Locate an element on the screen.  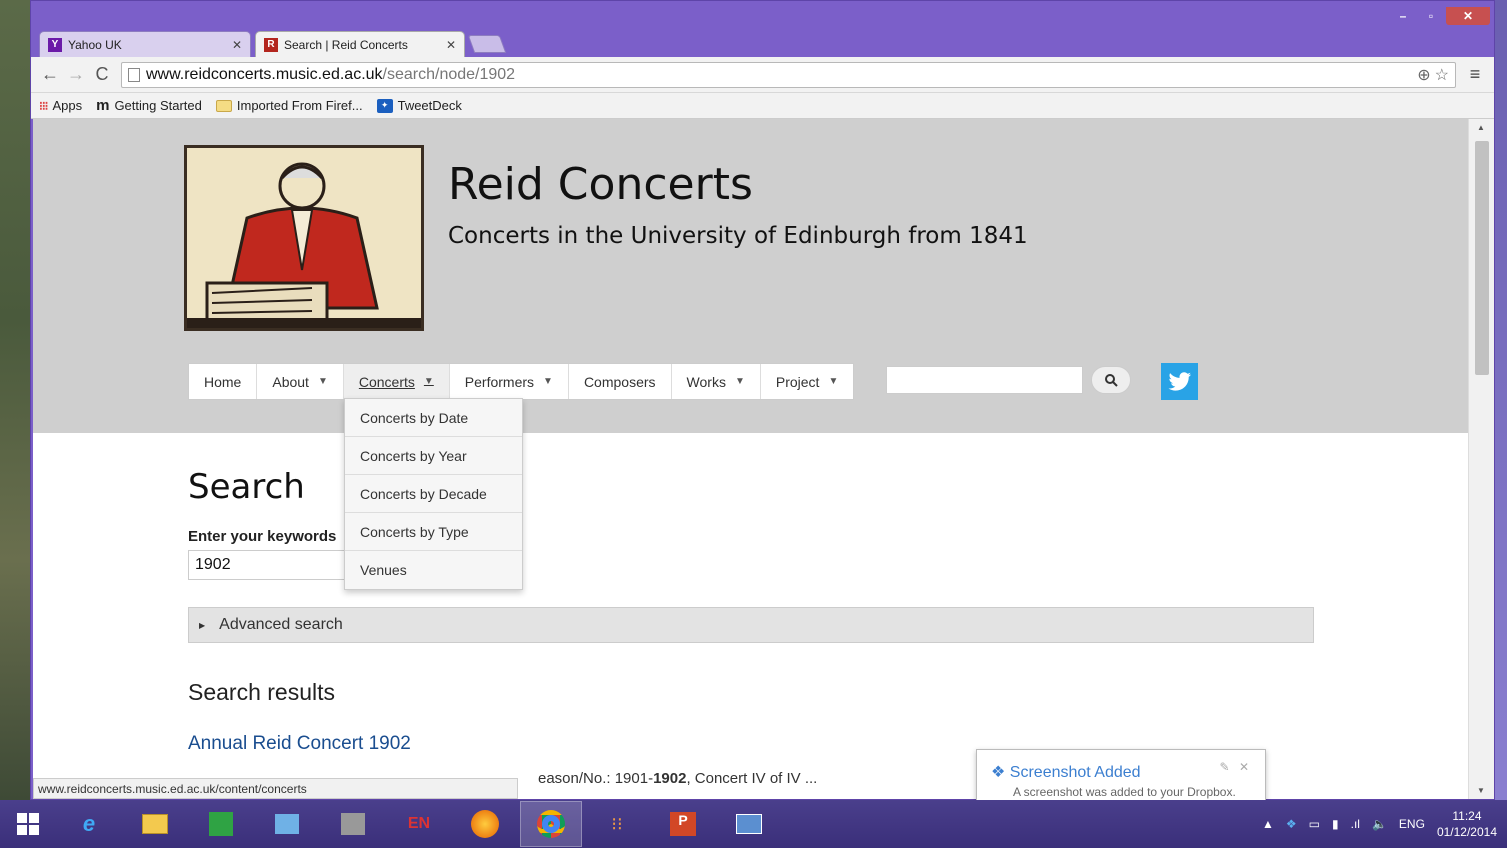
menu-item-concerts-by-date: Concerts by Date is located at coordinates (433, 418).